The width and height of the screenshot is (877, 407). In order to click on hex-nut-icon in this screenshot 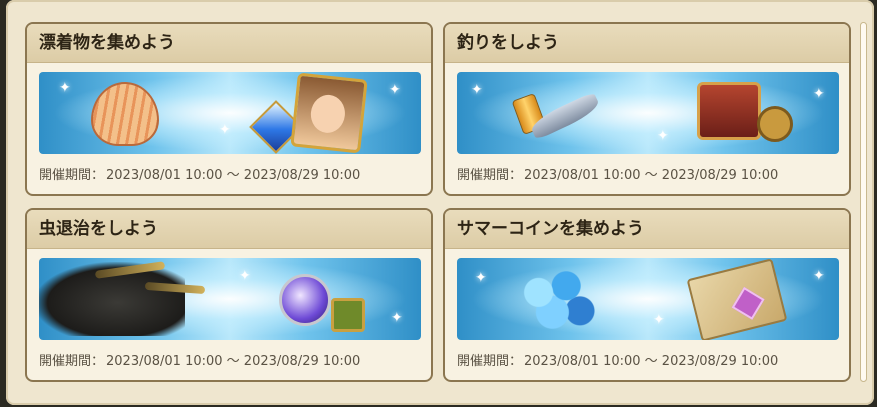, I will do `click(775, 124)`.